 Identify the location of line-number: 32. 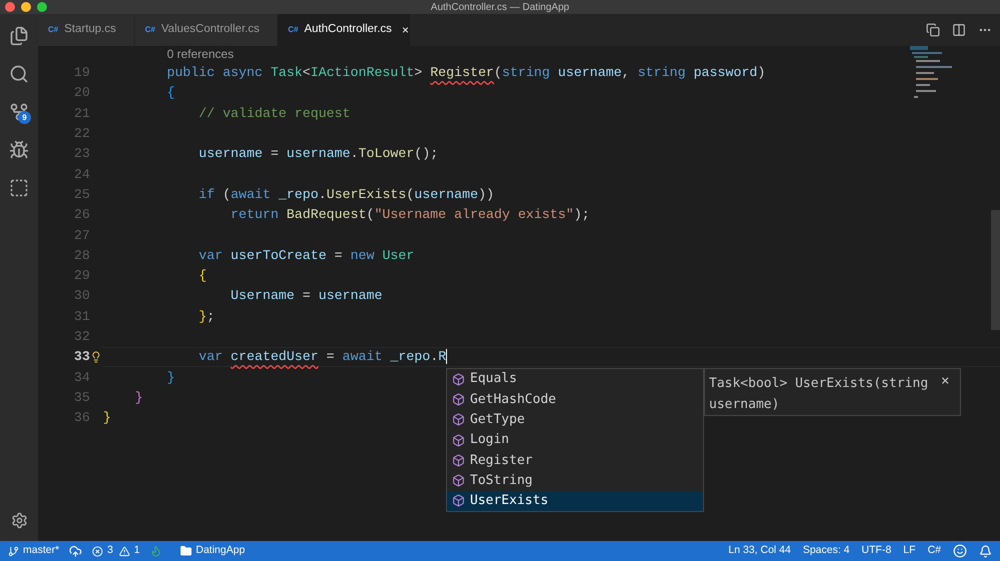
(82, 336).